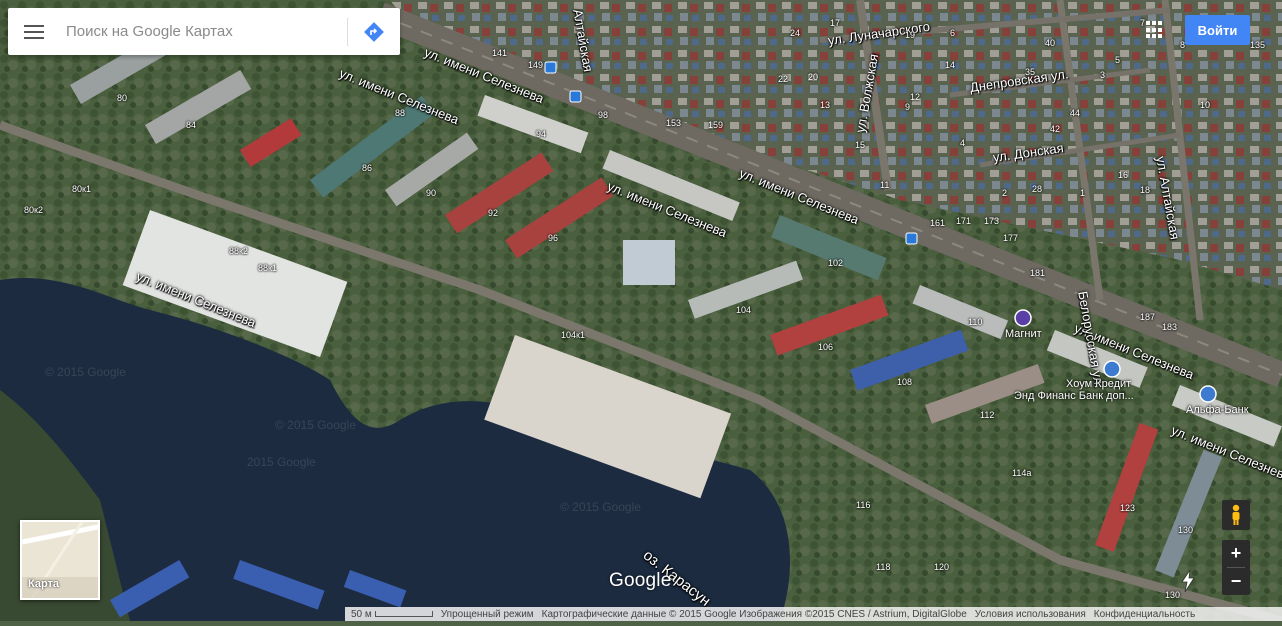 Image resolution: width=1282 pixels, height=626 pixels. I want to click on street-view-button, so click(1236, 515).